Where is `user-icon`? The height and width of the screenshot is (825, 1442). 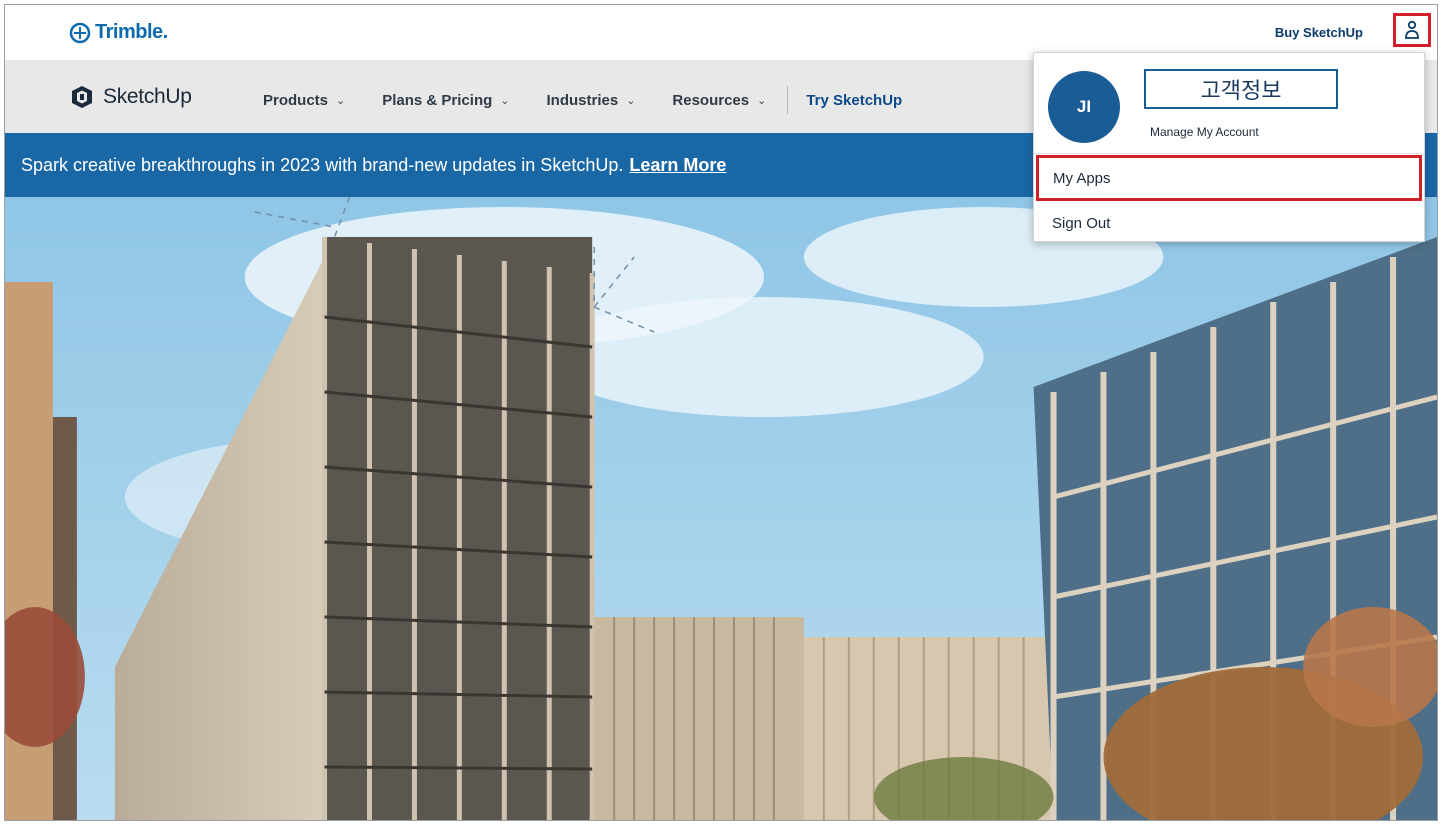 user-icon is located at coordinates (1412, 29).